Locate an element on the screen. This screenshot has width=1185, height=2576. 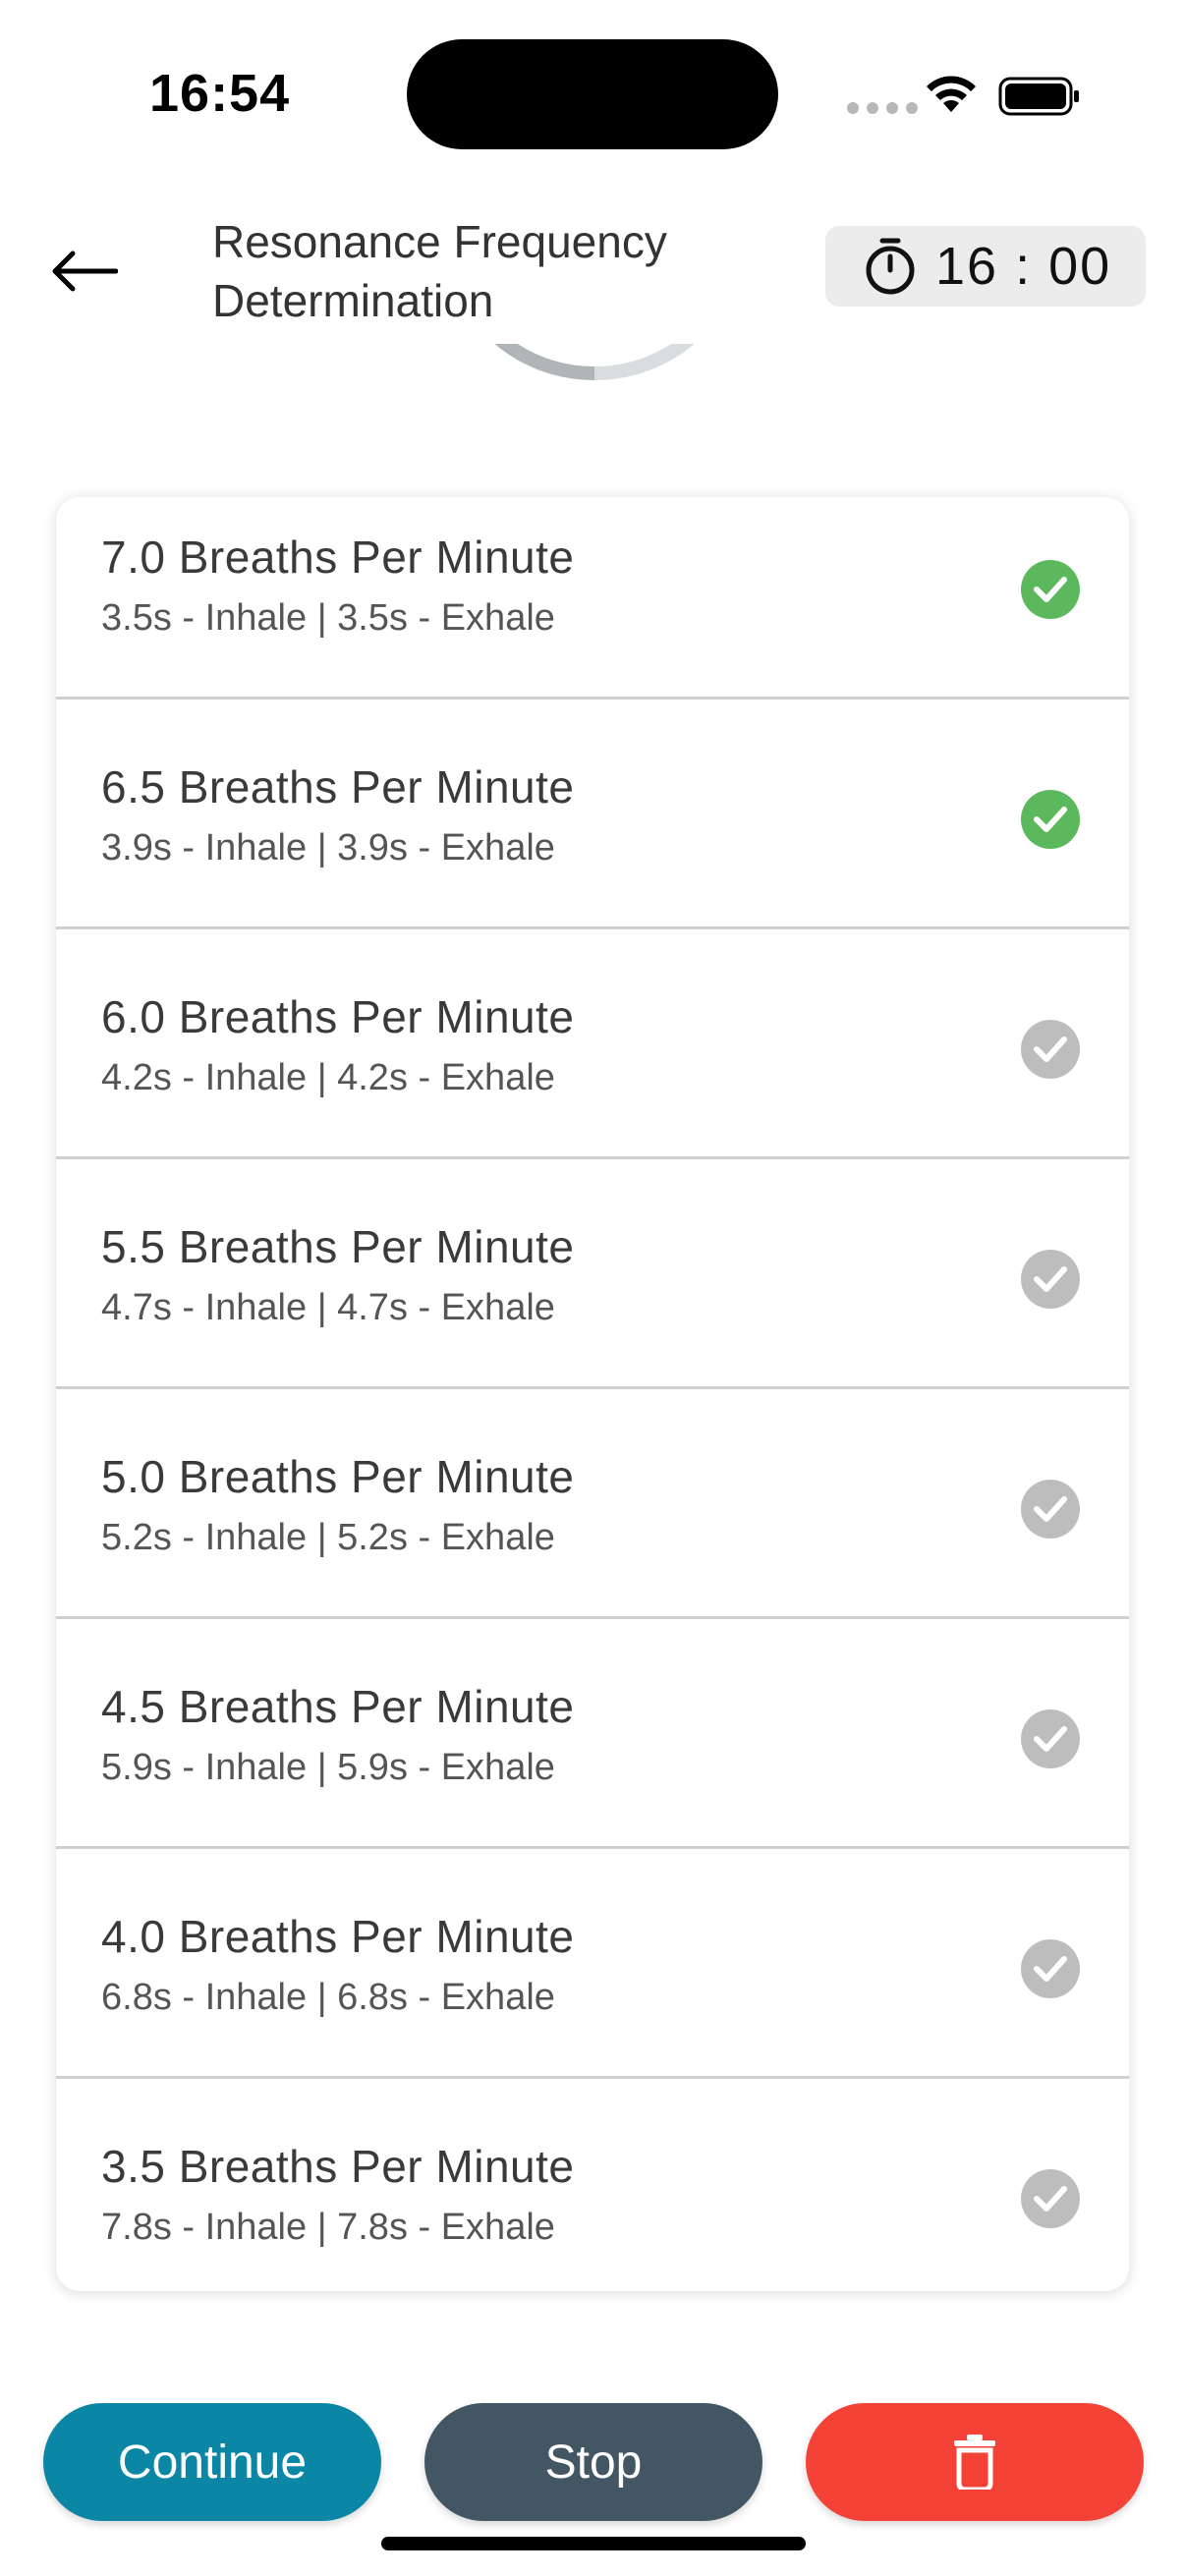
back-button is located at coordinates (84, 271).